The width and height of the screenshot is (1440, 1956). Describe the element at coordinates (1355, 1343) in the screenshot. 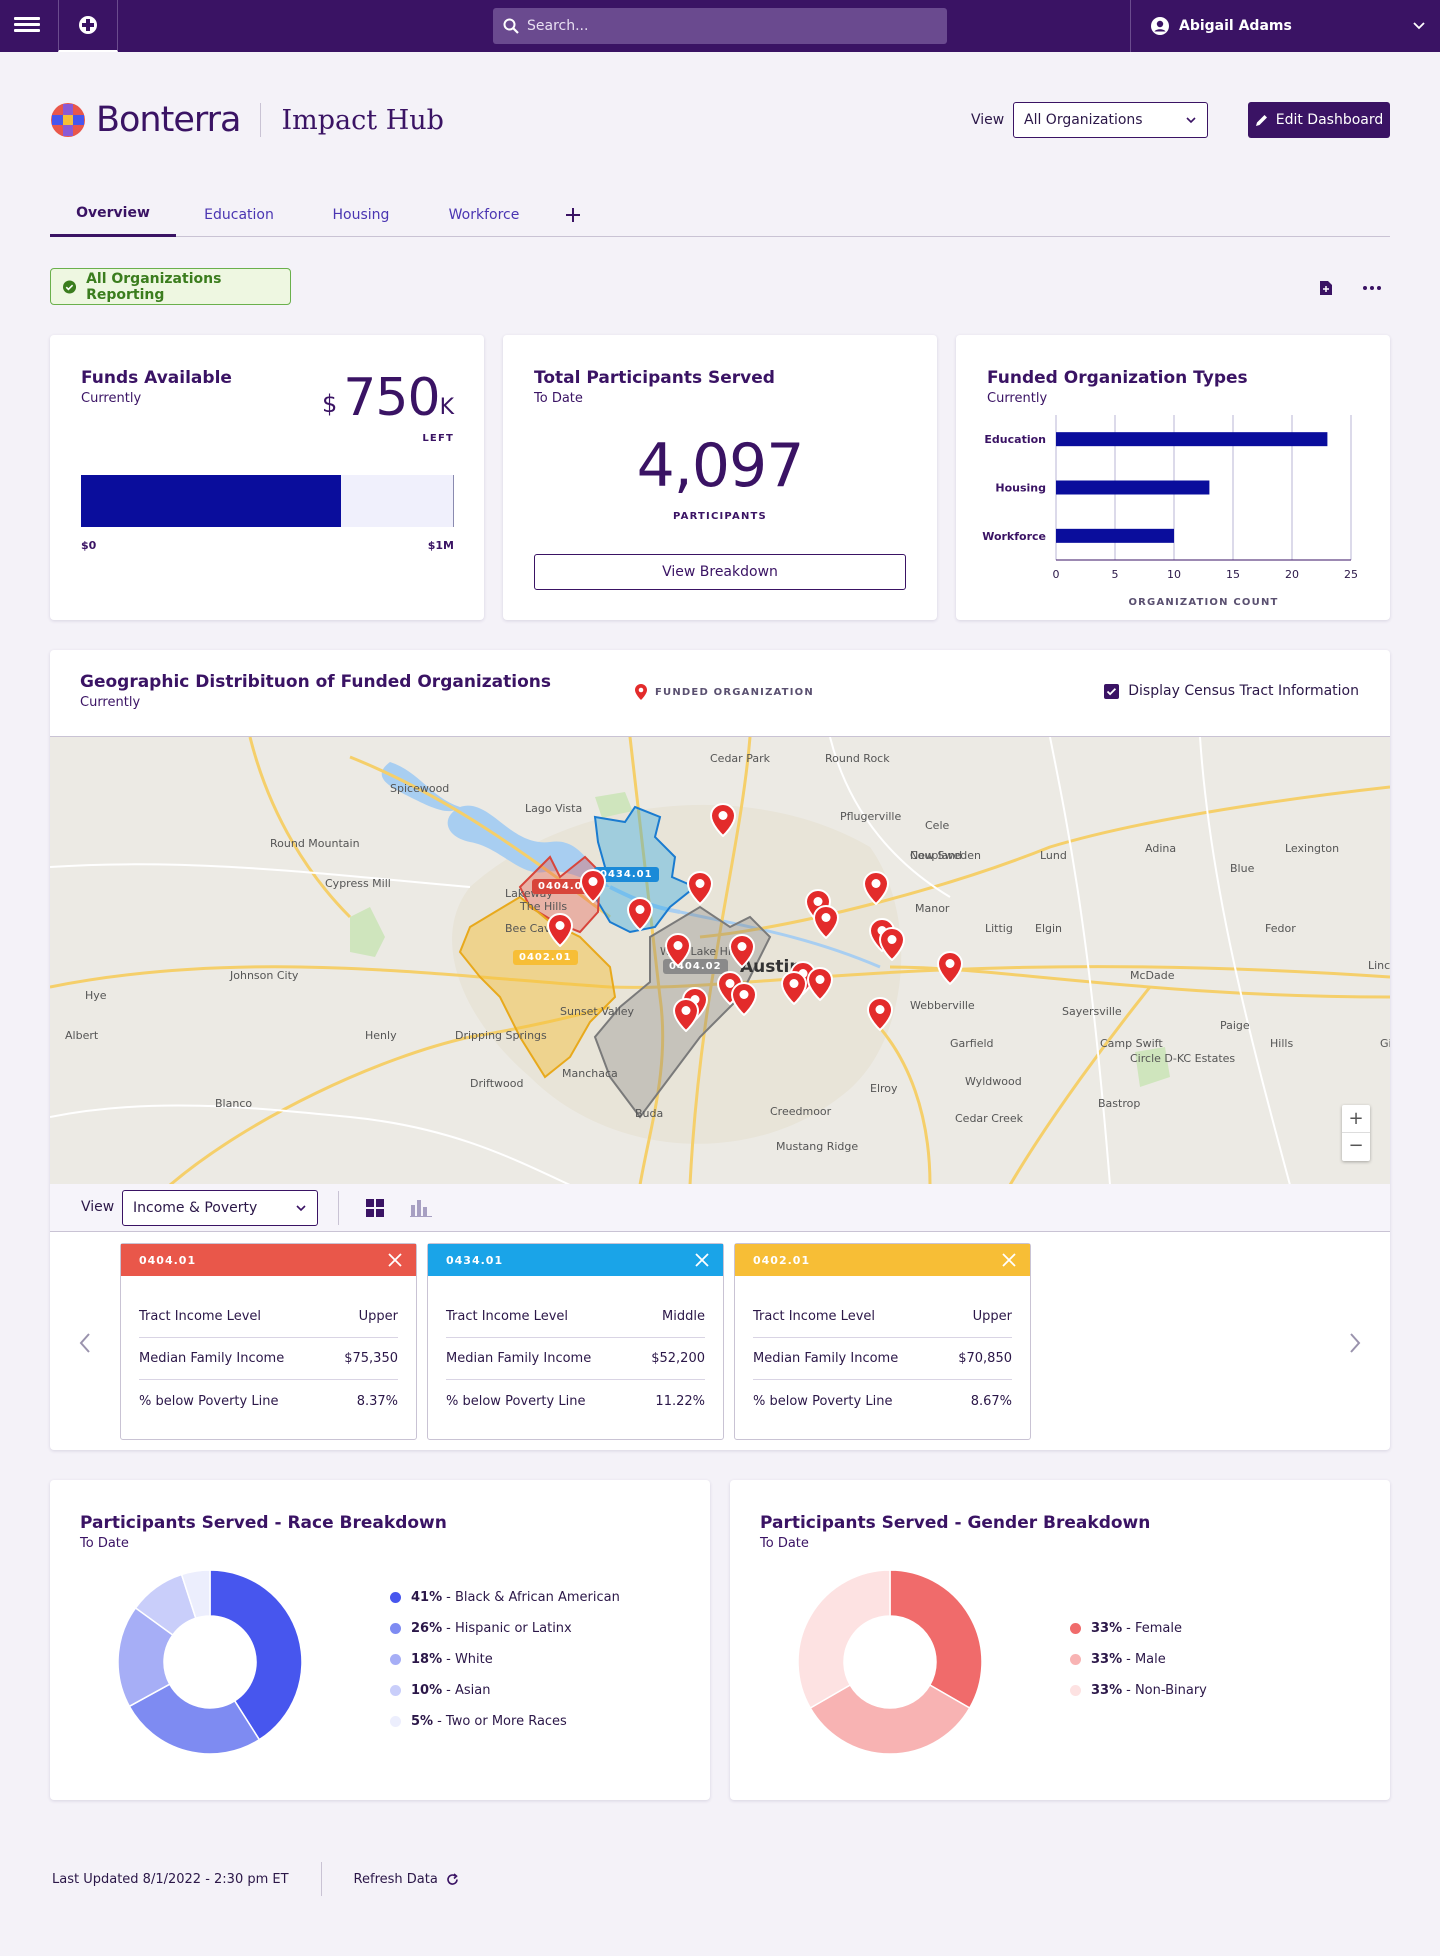

I see `carousel-next-arrow-icon` at that location.